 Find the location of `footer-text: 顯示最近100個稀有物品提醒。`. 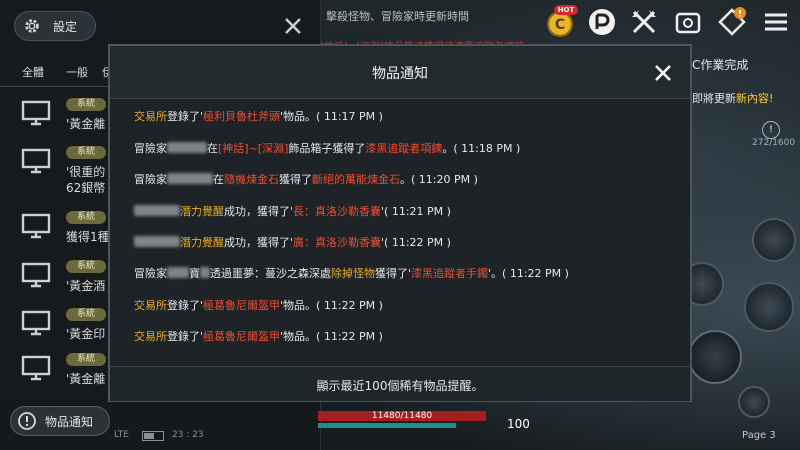

footer-text: 顯示最近100個稀有物品提醒。 is located at coordinates (400, 386).